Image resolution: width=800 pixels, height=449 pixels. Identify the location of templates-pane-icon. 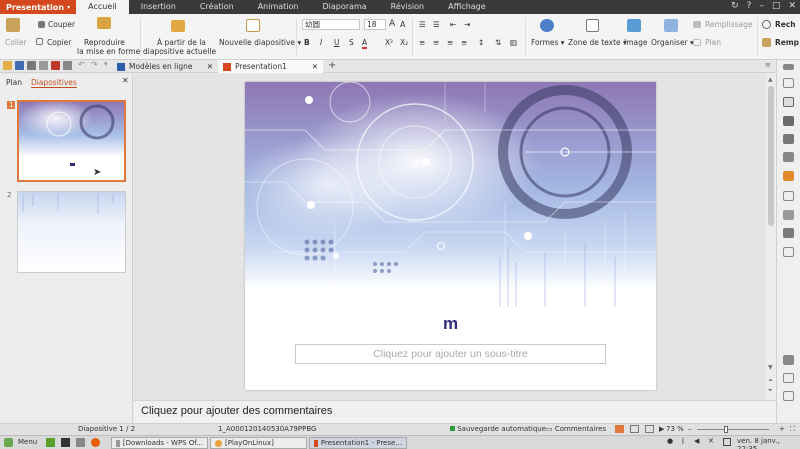
(788, 121).